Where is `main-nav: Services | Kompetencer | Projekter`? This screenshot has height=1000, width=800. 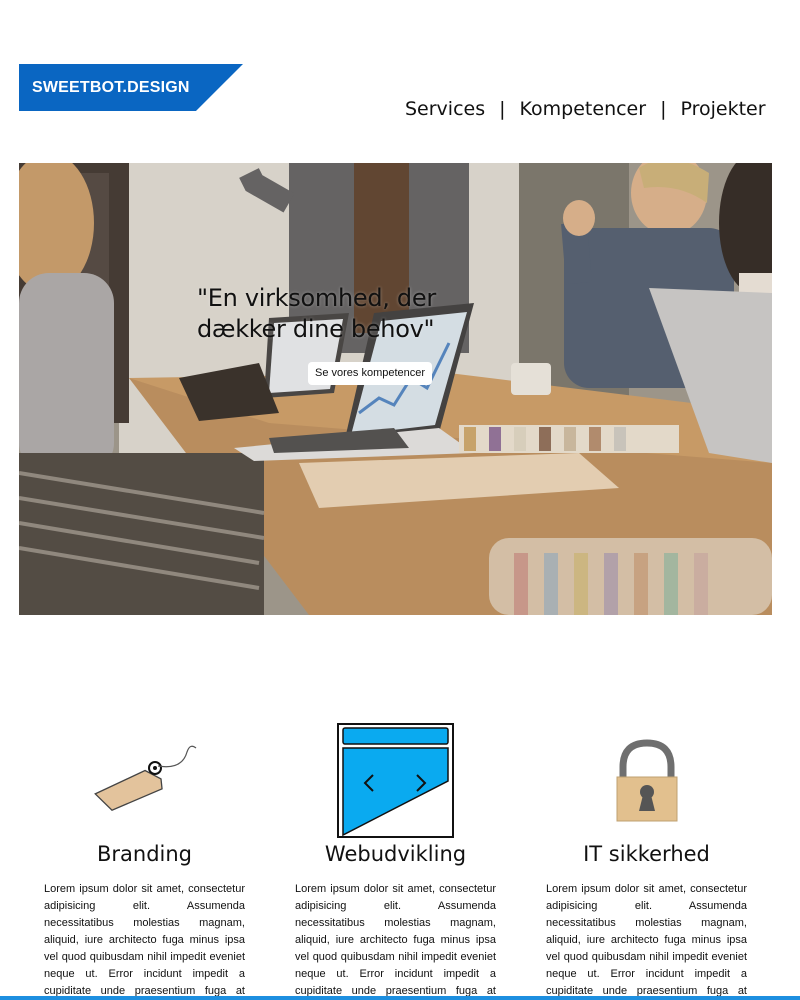
main-nav: Services | Kompetencer | Projekter is located at coordinates (585, 109).